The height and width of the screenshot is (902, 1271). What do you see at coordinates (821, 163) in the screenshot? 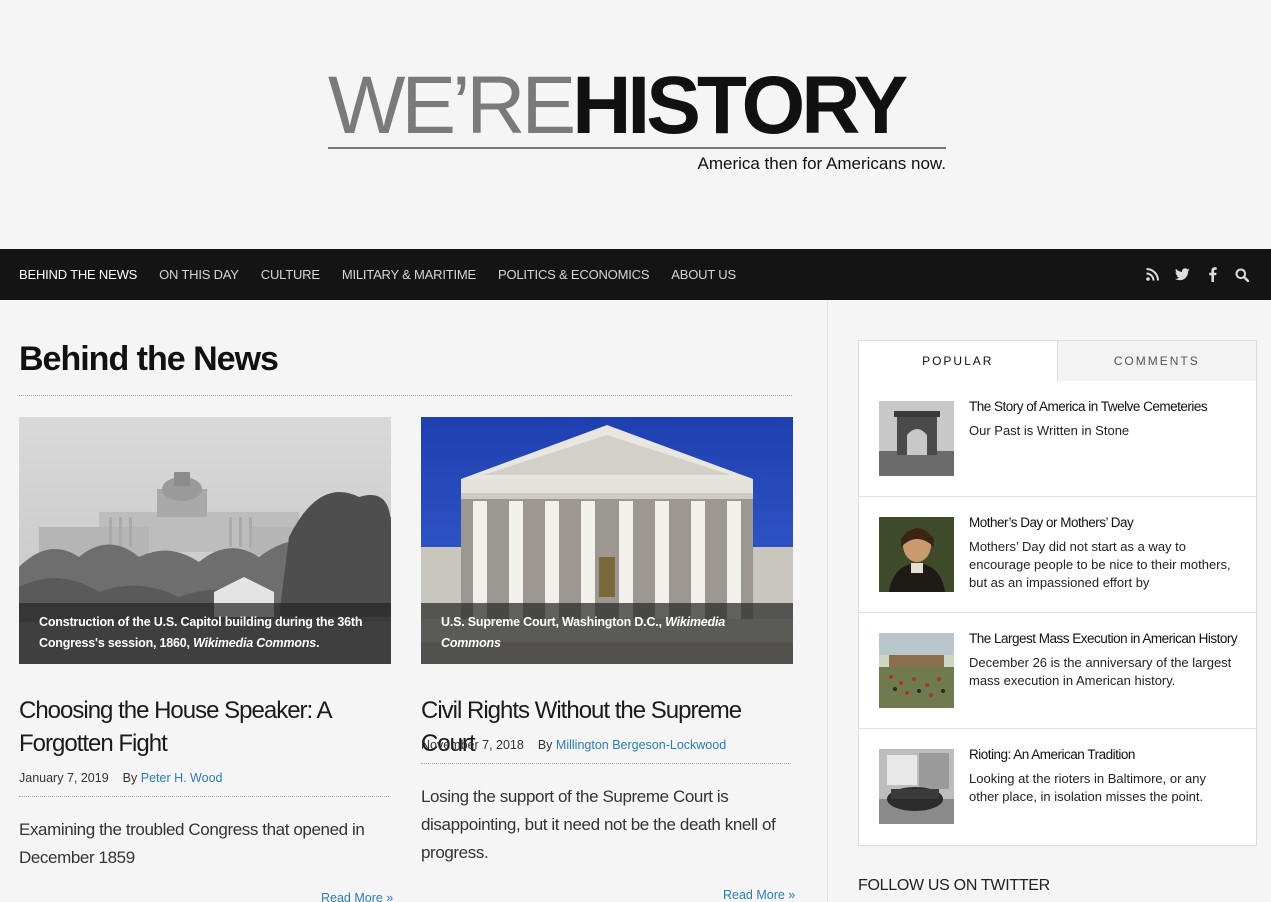
I see `logo-tagline: America then for Americans now.` at bounding box center [821, 163].